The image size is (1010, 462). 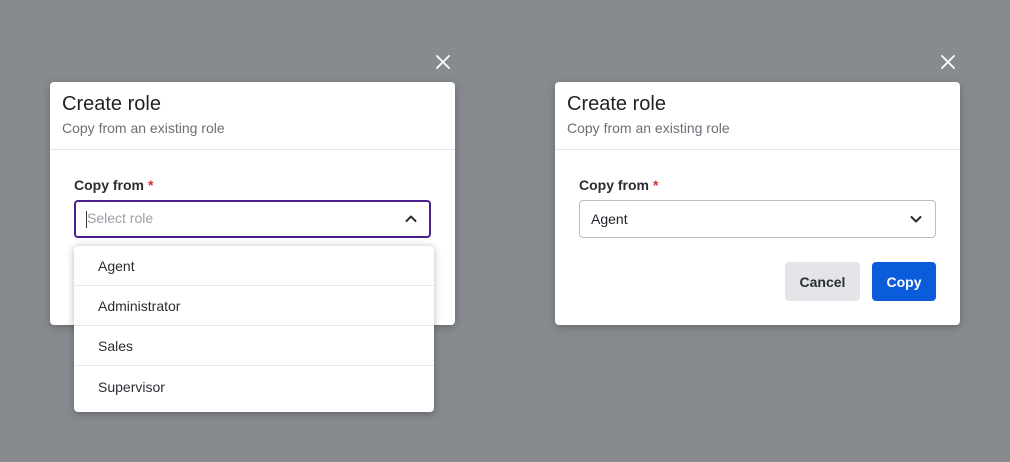 What do you see at coordinates (254, 346) in the screenshot?
I see `dropdown-option-sales: Sales` at bounding box center [254, 346].